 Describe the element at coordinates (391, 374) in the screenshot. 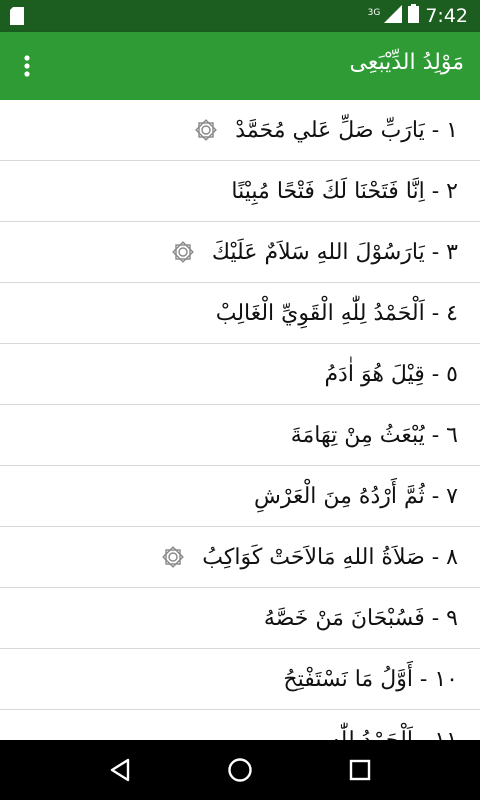

I see `list-item-label: ٥ - قِيْلَ هُوَ اٰدَمُ` at that location.